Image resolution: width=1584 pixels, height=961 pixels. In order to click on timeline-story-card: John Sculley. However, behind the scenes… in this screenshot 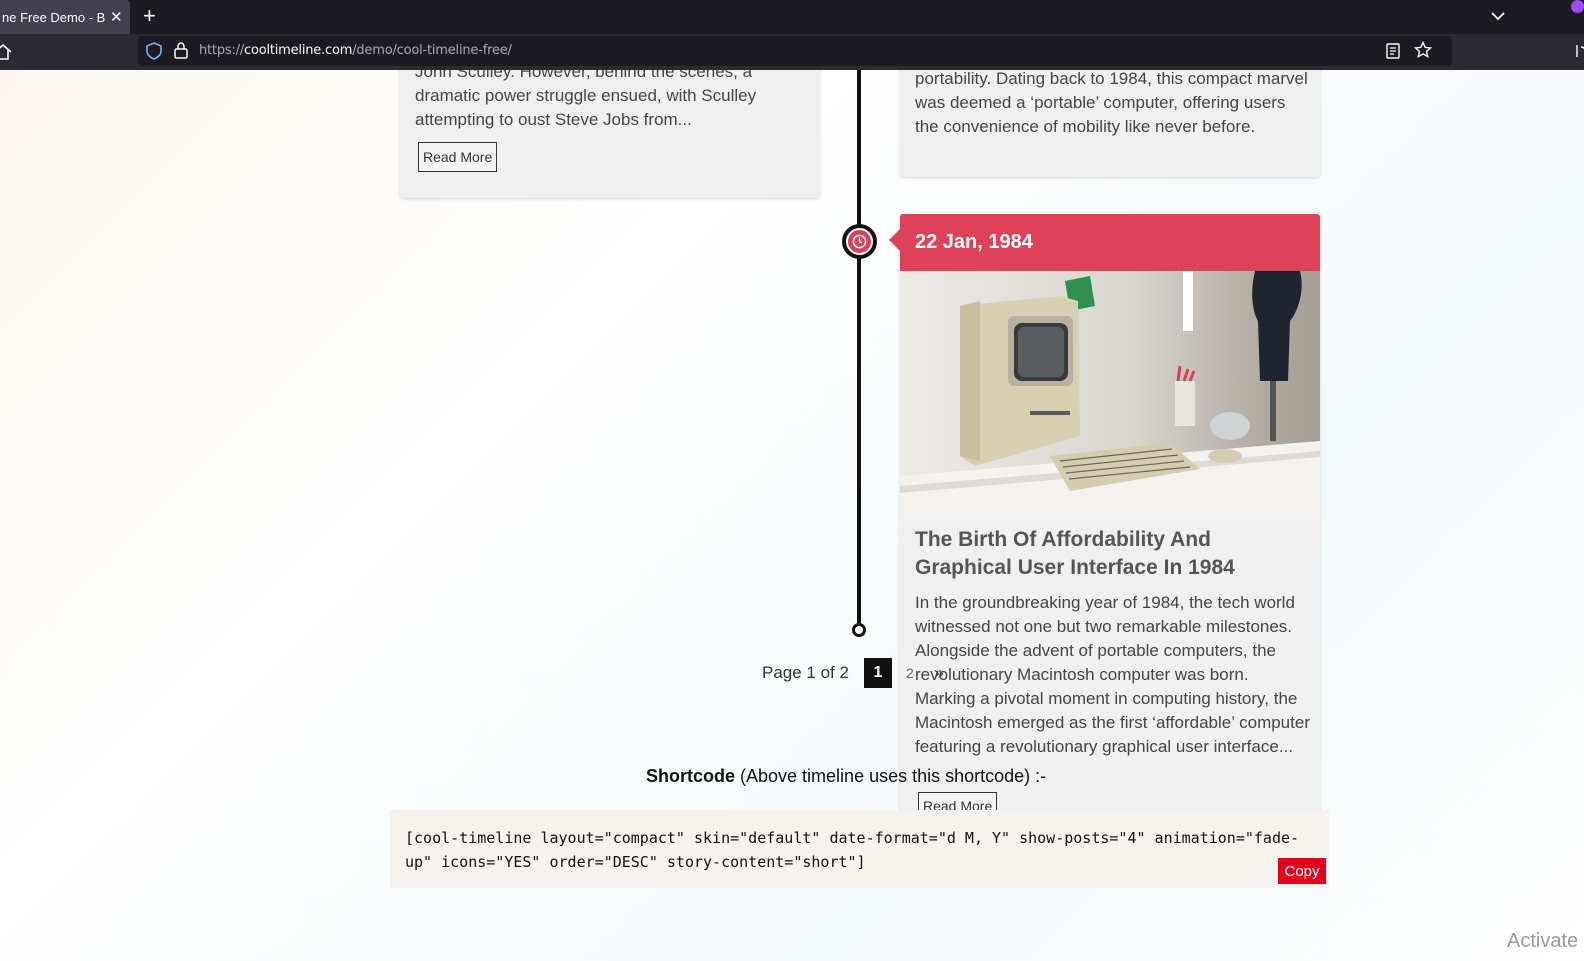, I will do `click(610, 134)`.